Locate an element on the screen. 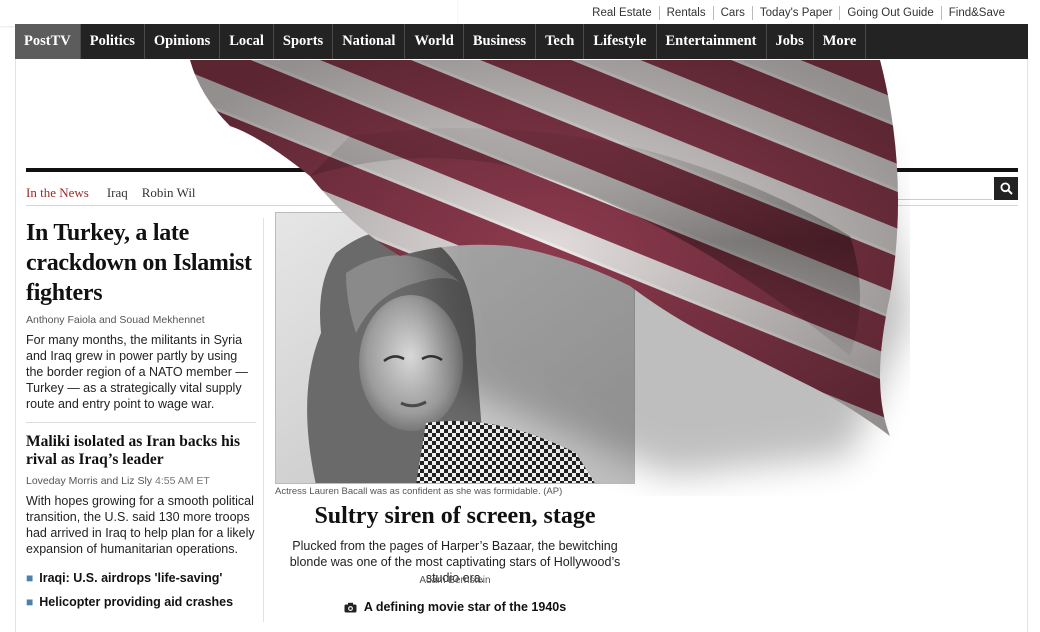  feature-byline: Adam Bernstein is located at coordinates (455, 580).